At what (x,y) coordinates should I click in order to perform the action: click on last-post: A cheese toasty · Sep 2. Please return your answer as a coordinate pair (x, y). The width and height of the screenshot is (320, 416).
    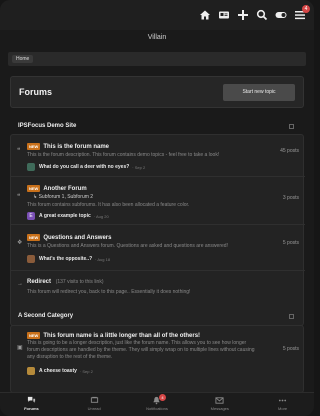
    Looking at the image, I should click on (60, 371).